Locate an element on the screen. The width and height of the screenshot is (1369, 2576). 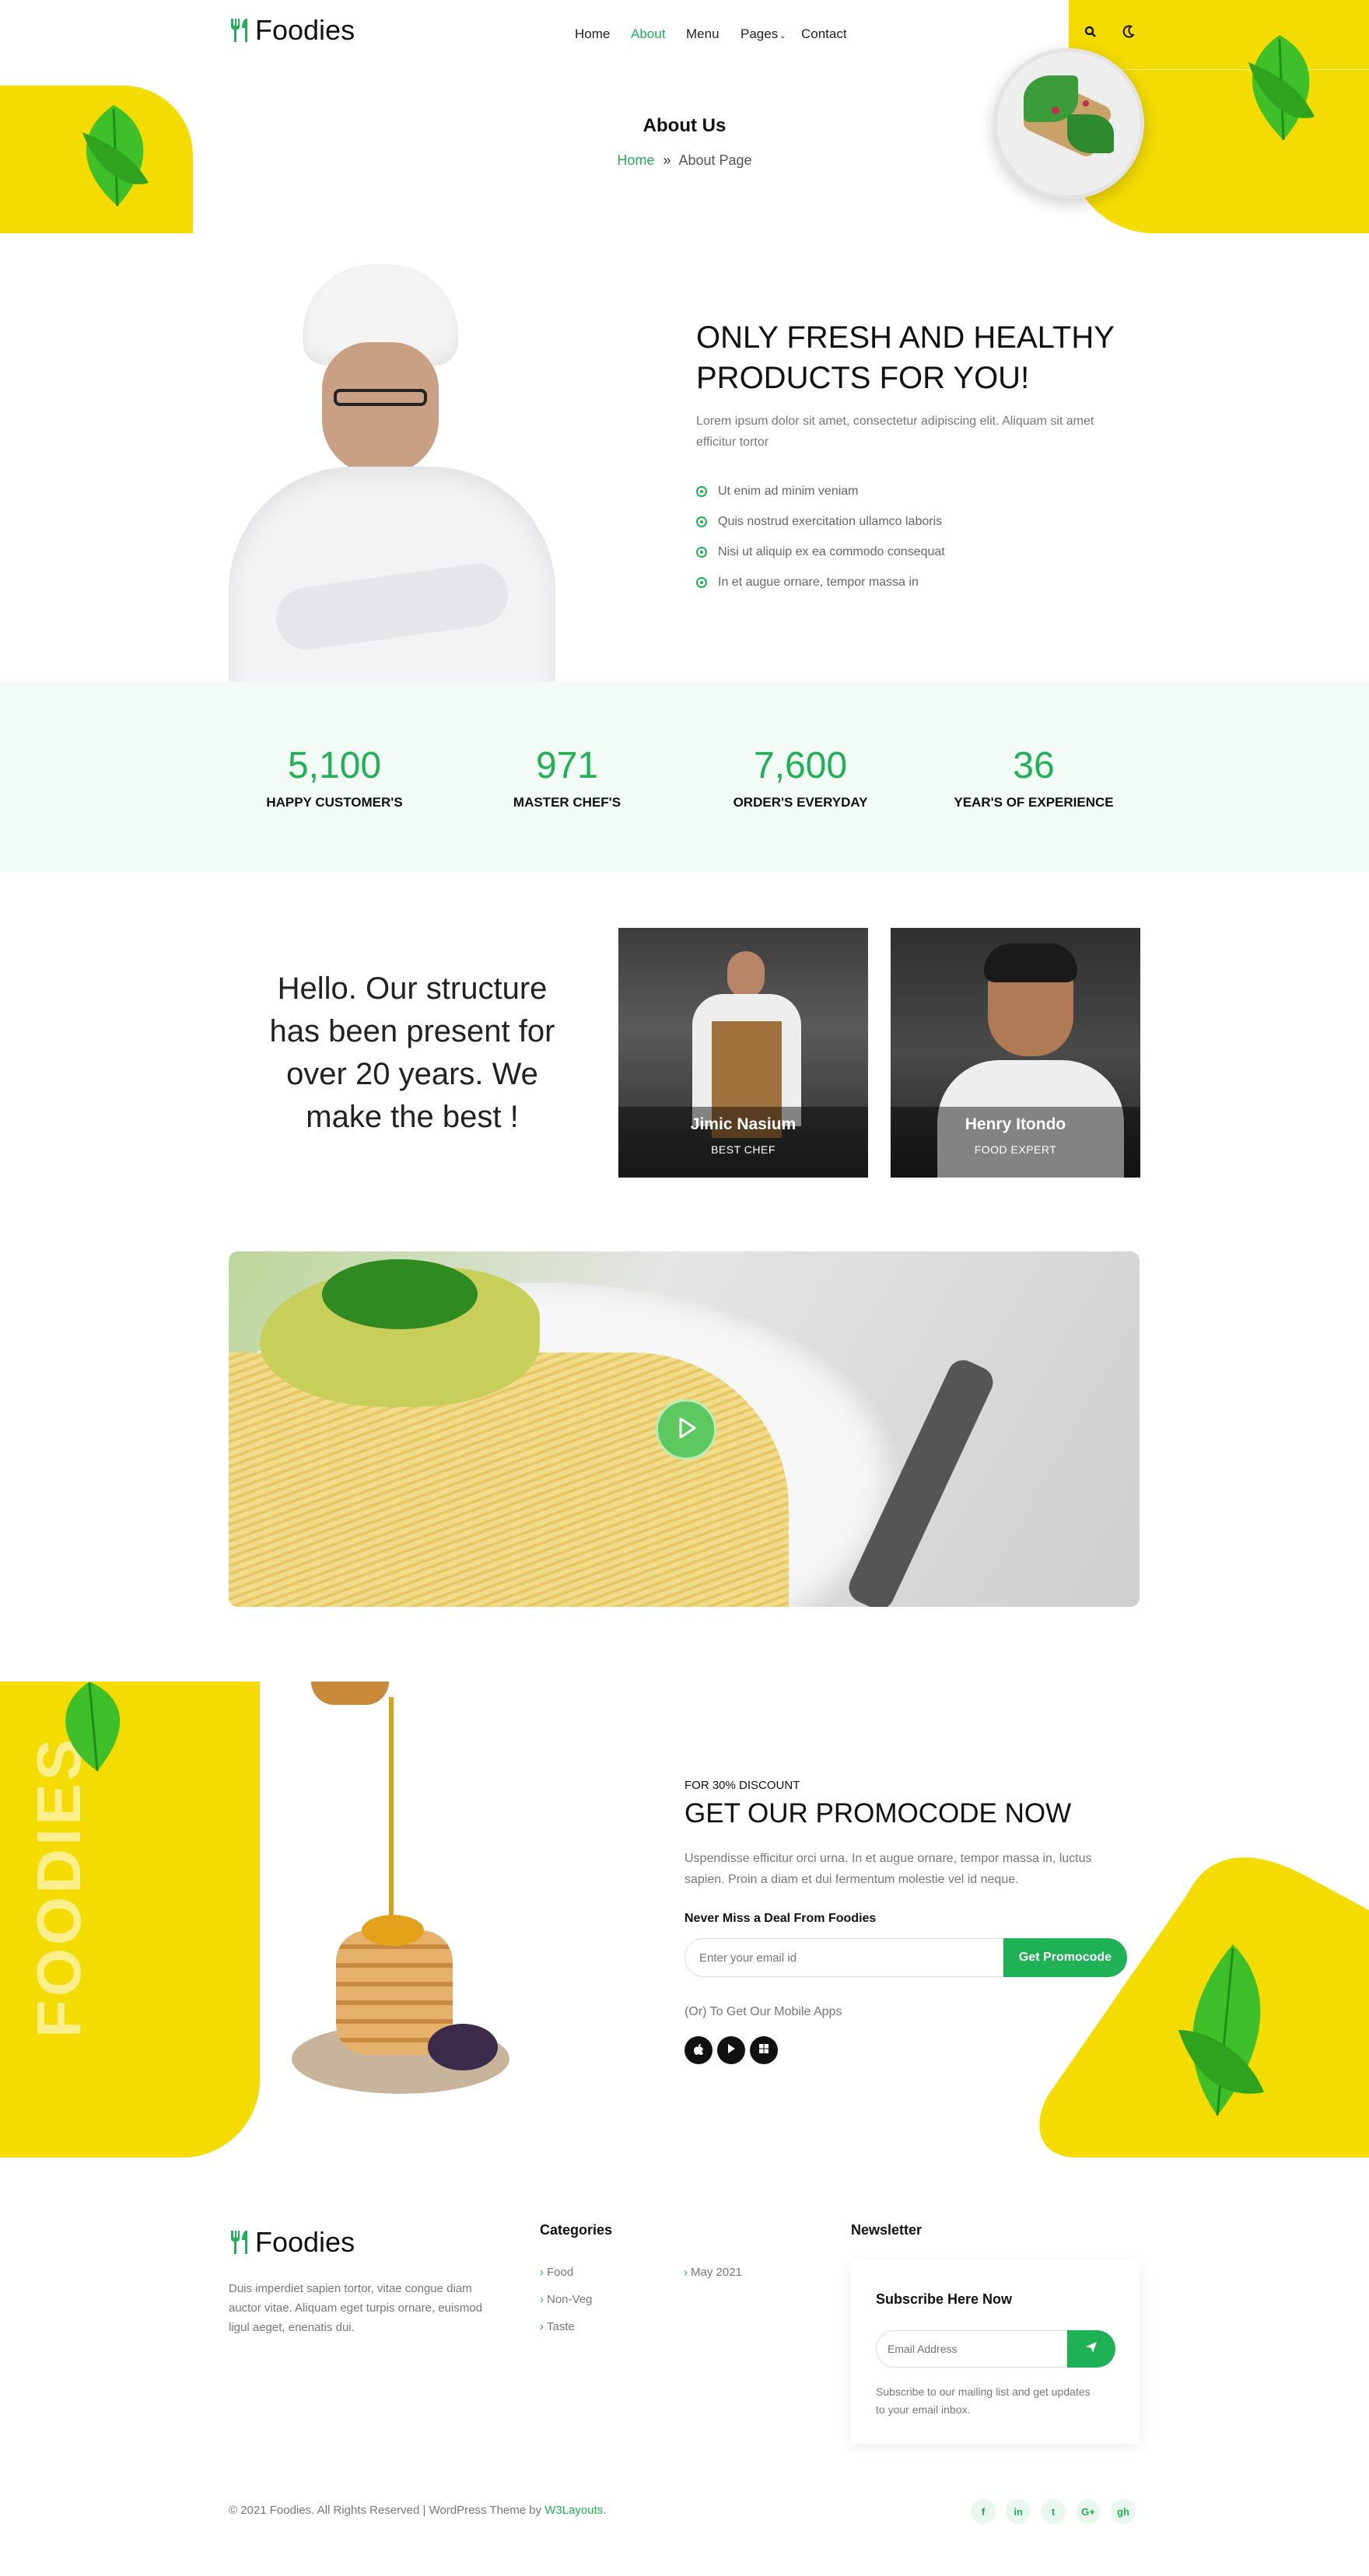
newsletter-heading: Newsletter is located at coordinates (887, 2230).